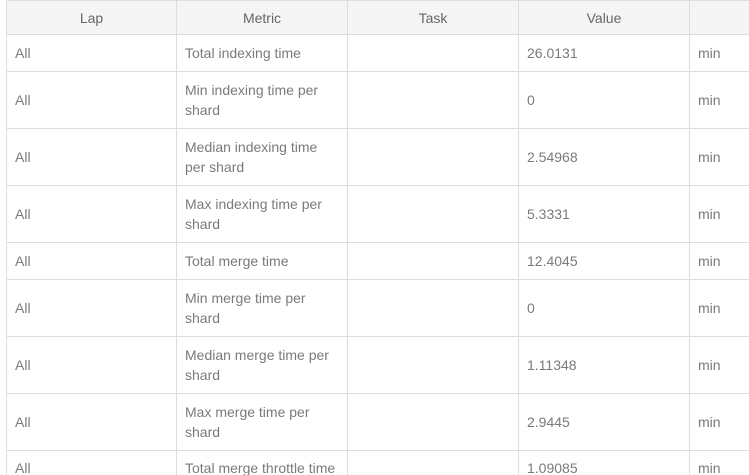 Image resolution: width=749 pixels, height=475 pixels. Describe the element at coordinates (262, 157) in the screenshot. I see `cell-metric: Median indexing time per shard` at that location.